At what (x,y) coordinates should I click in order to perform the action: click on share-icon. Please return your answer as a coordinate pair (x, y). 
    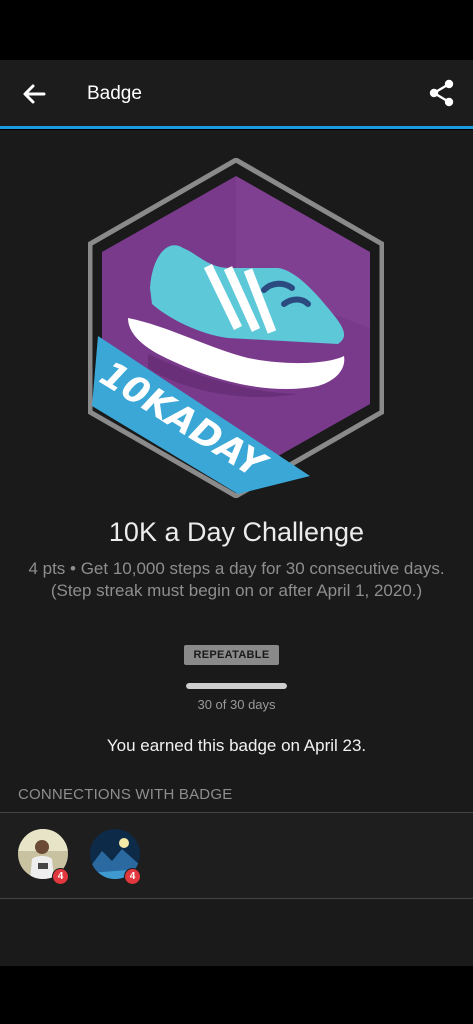
    Looking at the image, I should click on (441, 93).